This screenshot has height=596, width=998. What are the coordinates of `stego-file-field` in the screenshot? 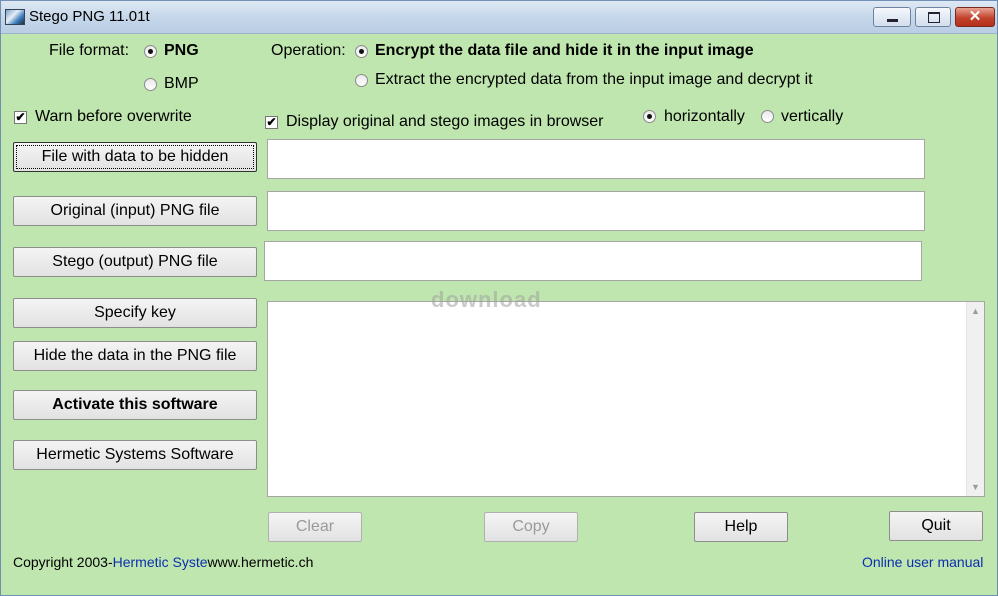 It's located at (593, 261).